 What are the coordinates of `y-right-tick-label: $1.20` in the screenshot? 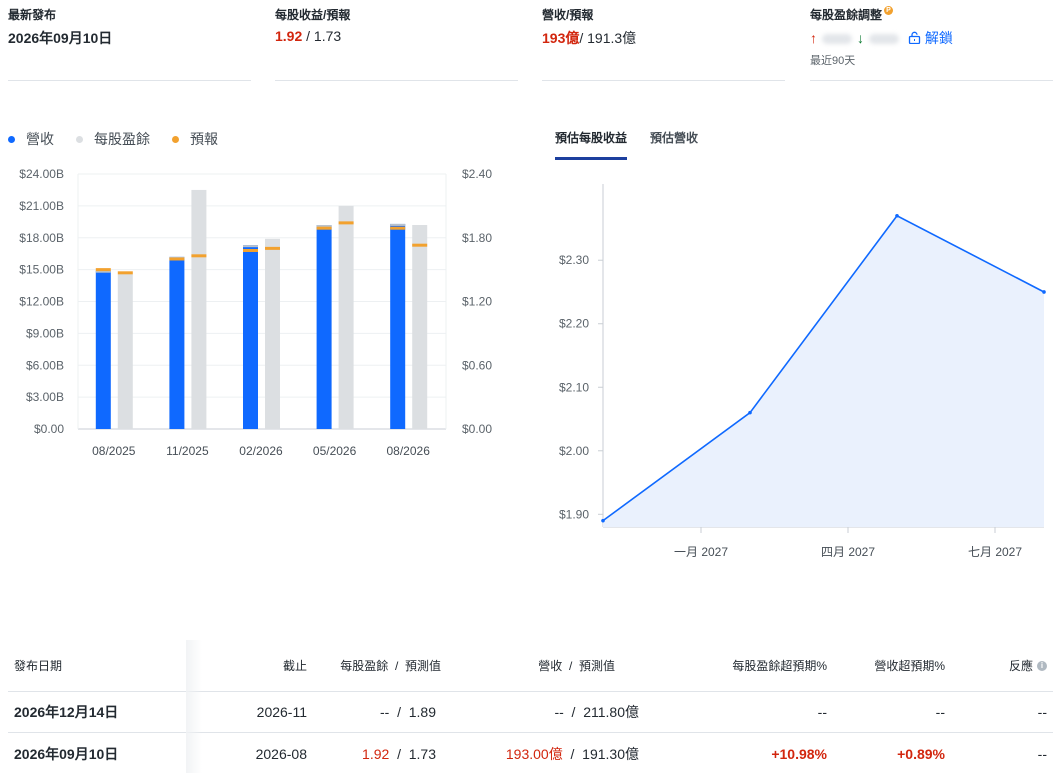 It's located at (477, 302).